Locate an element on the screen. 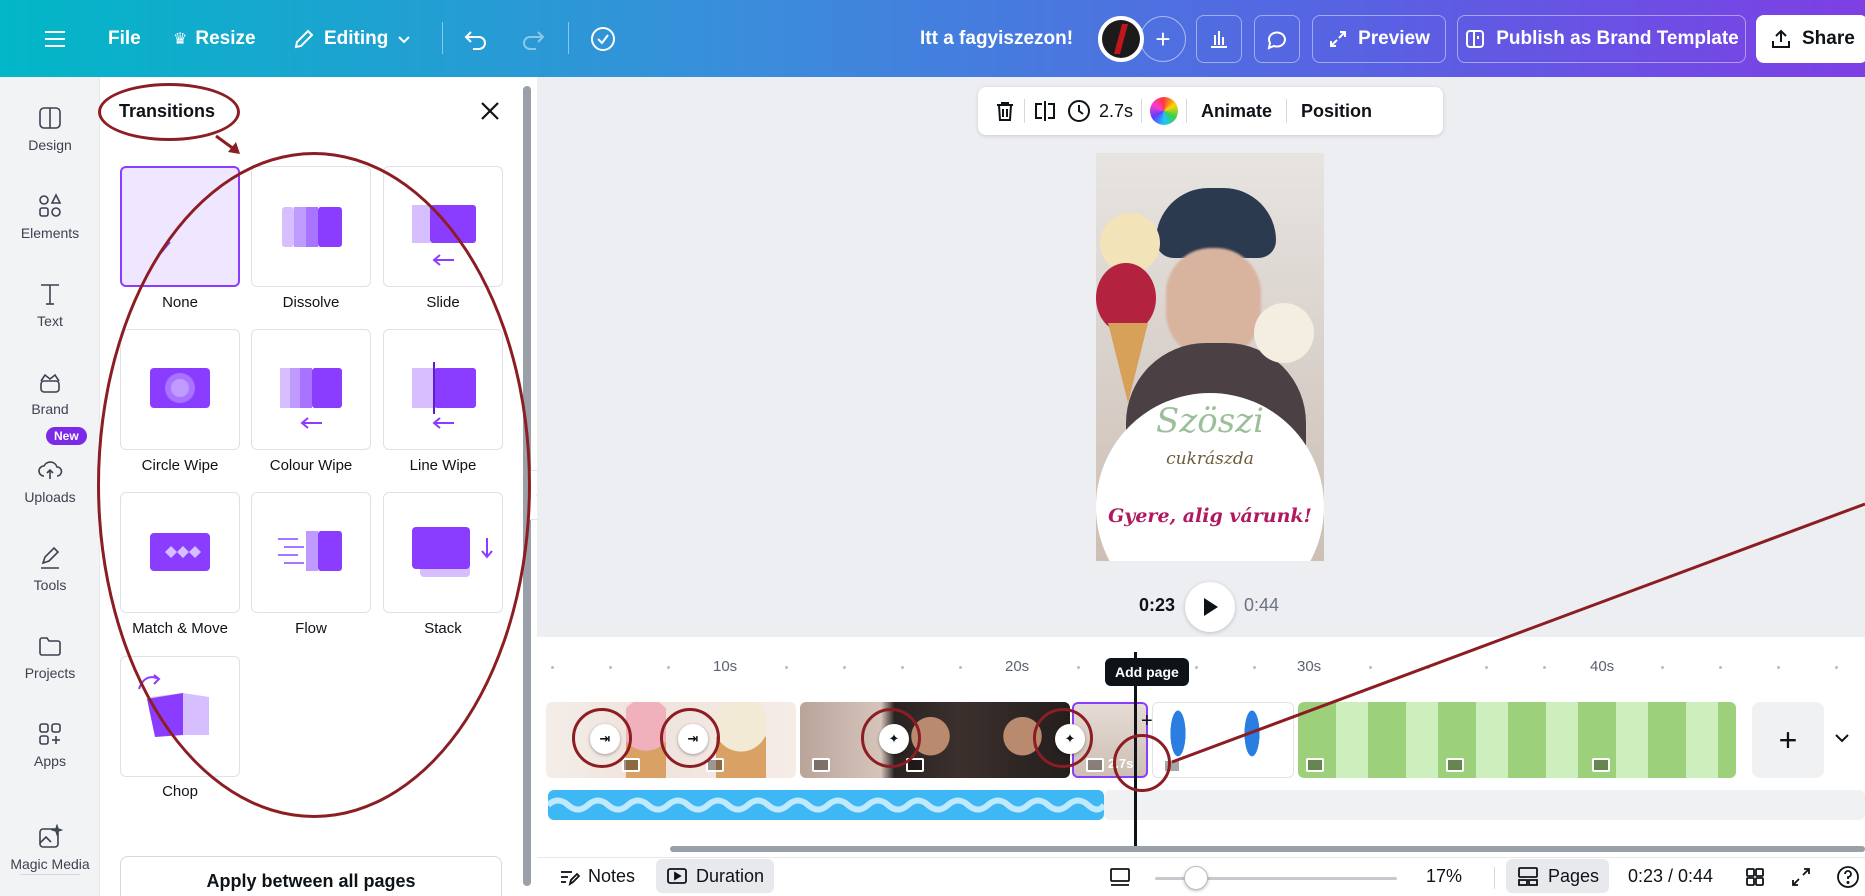 This screenshot has height=896, width=1865. context-toolbar: 2.7s Animate Position is located at coordinates (1210, 111).